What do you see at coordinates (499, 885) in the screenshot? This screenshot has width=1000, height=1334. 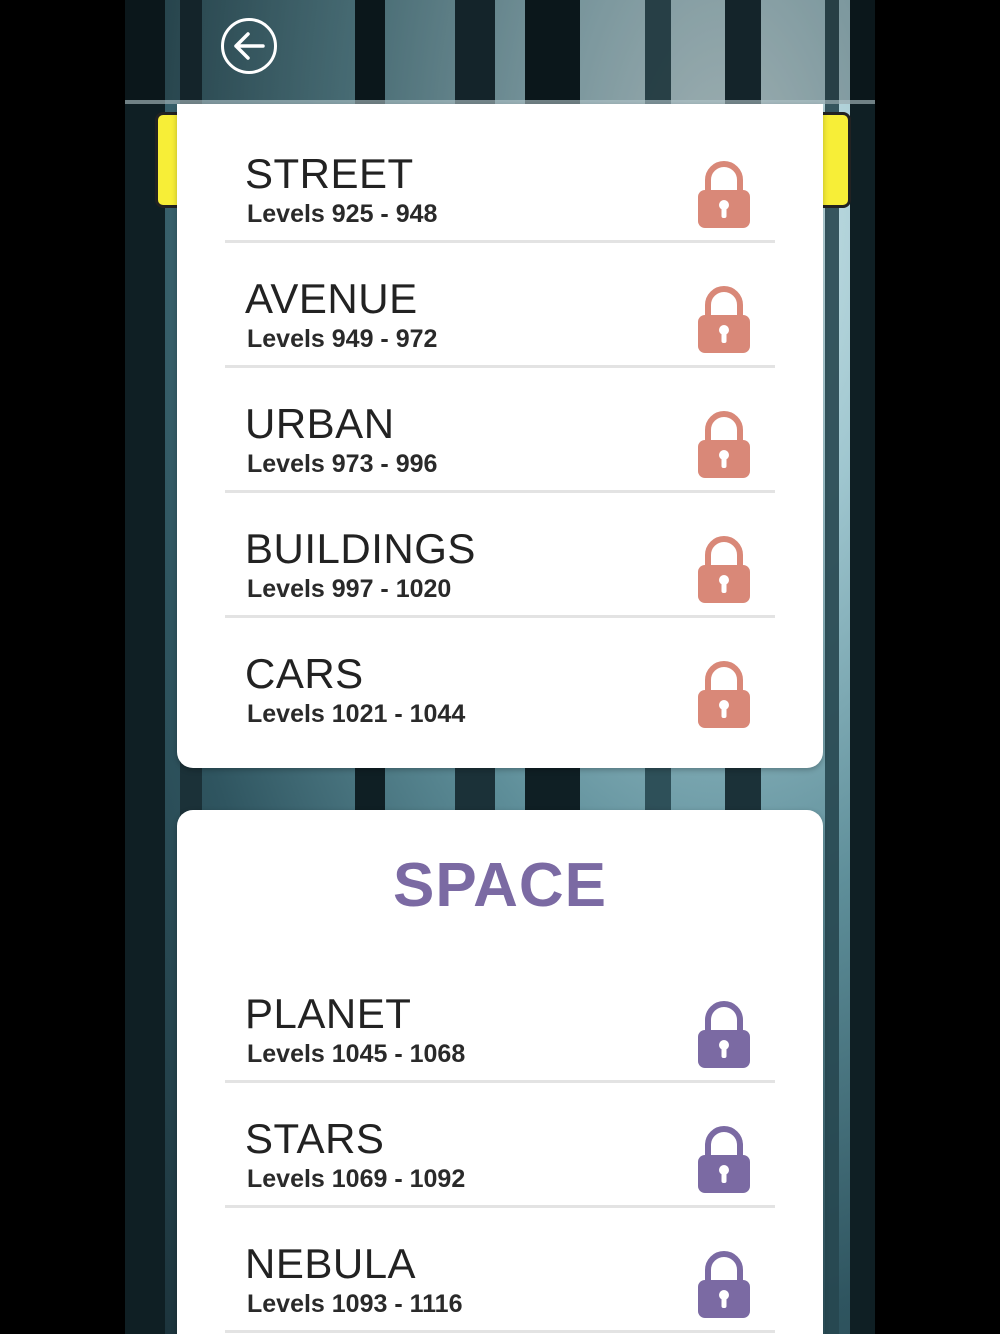 I see `pack-title: SPACE` at bounding box center [499, 885].